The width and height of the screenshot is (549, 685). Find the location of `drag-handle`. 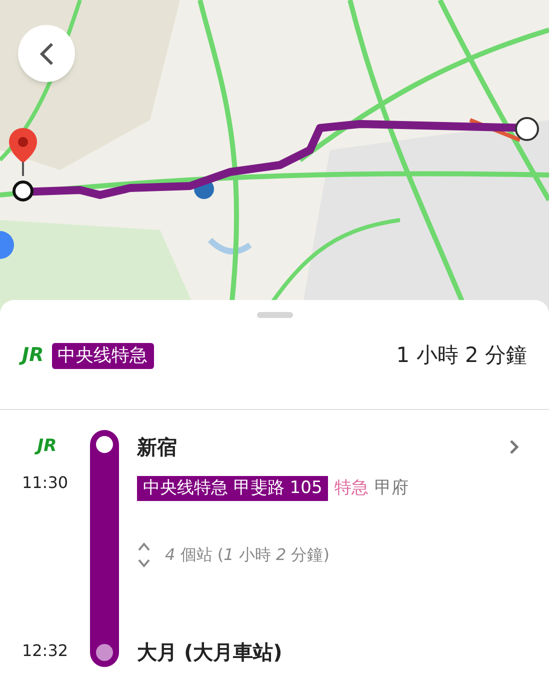

drag-handle is located at coordinates (274, 315).